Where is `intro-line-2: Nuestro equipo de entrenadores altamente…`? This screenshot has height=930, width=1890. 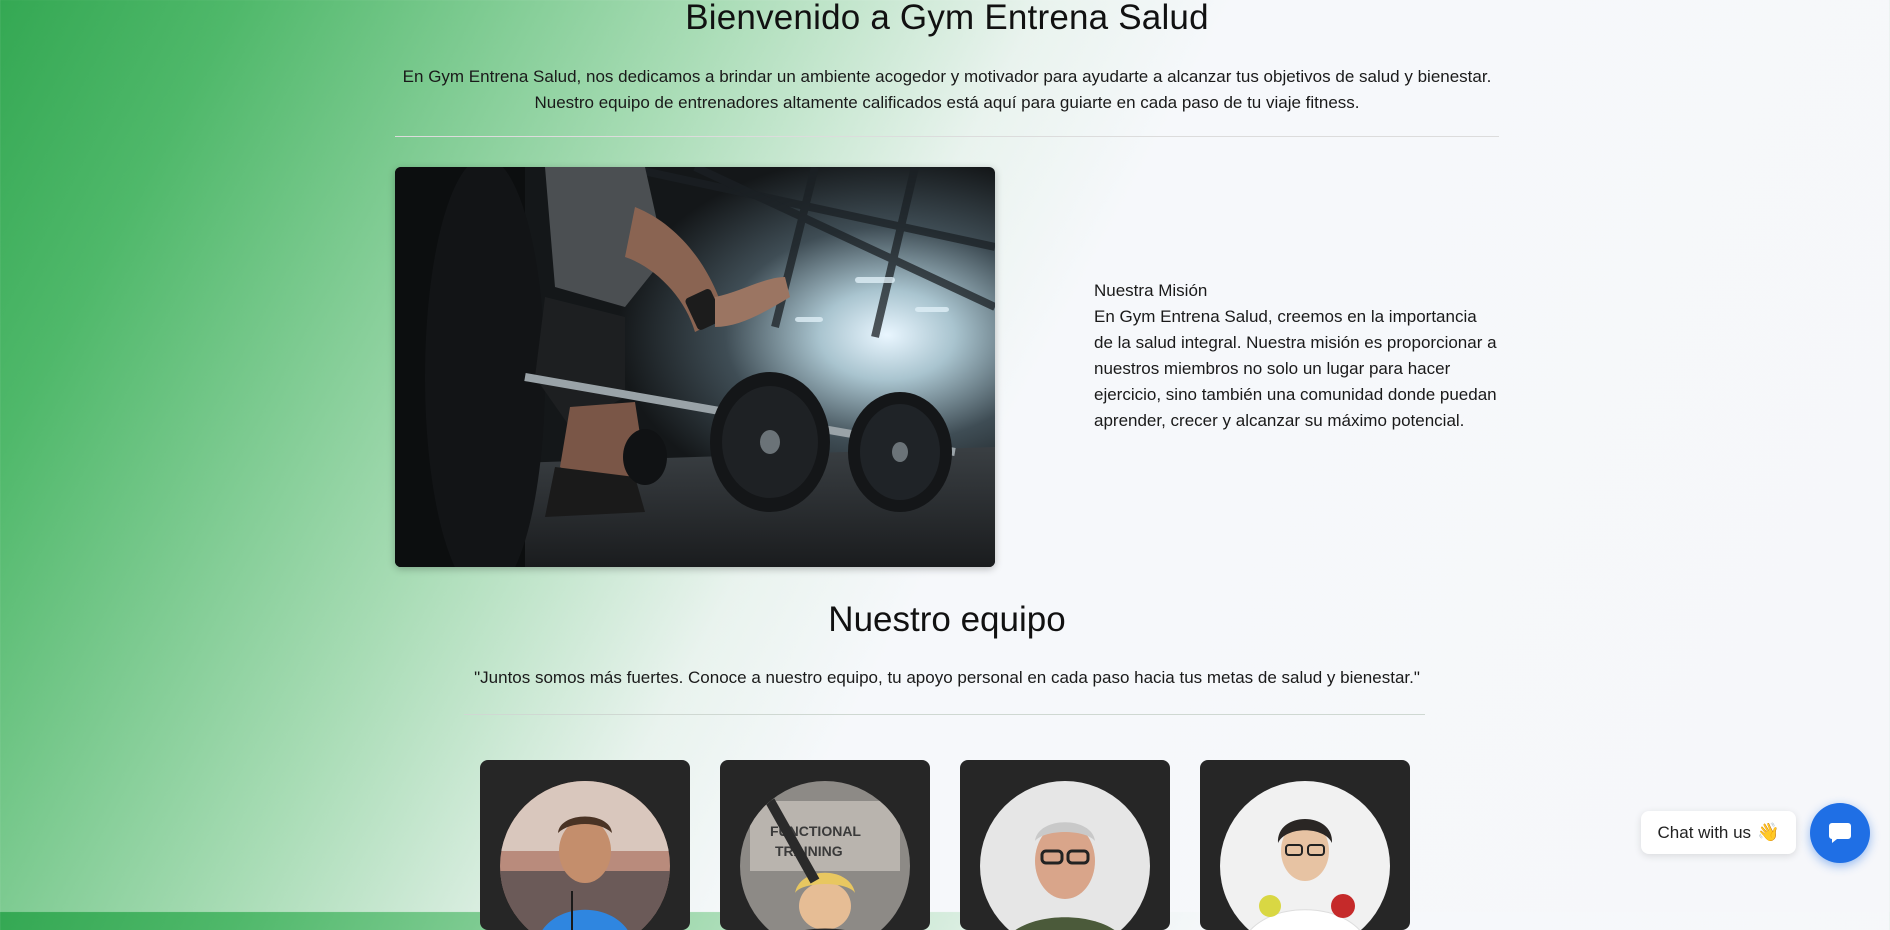 intro-line-2: Nuestro equipo de entrenadores altamente… is located at coordinates (947, 102).